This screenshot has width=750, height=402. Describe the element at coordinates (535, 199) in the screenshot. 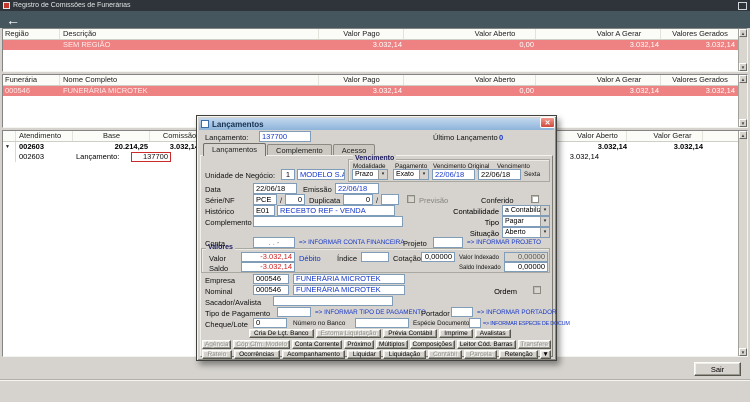

I see `conferido-checkbox` at that location.